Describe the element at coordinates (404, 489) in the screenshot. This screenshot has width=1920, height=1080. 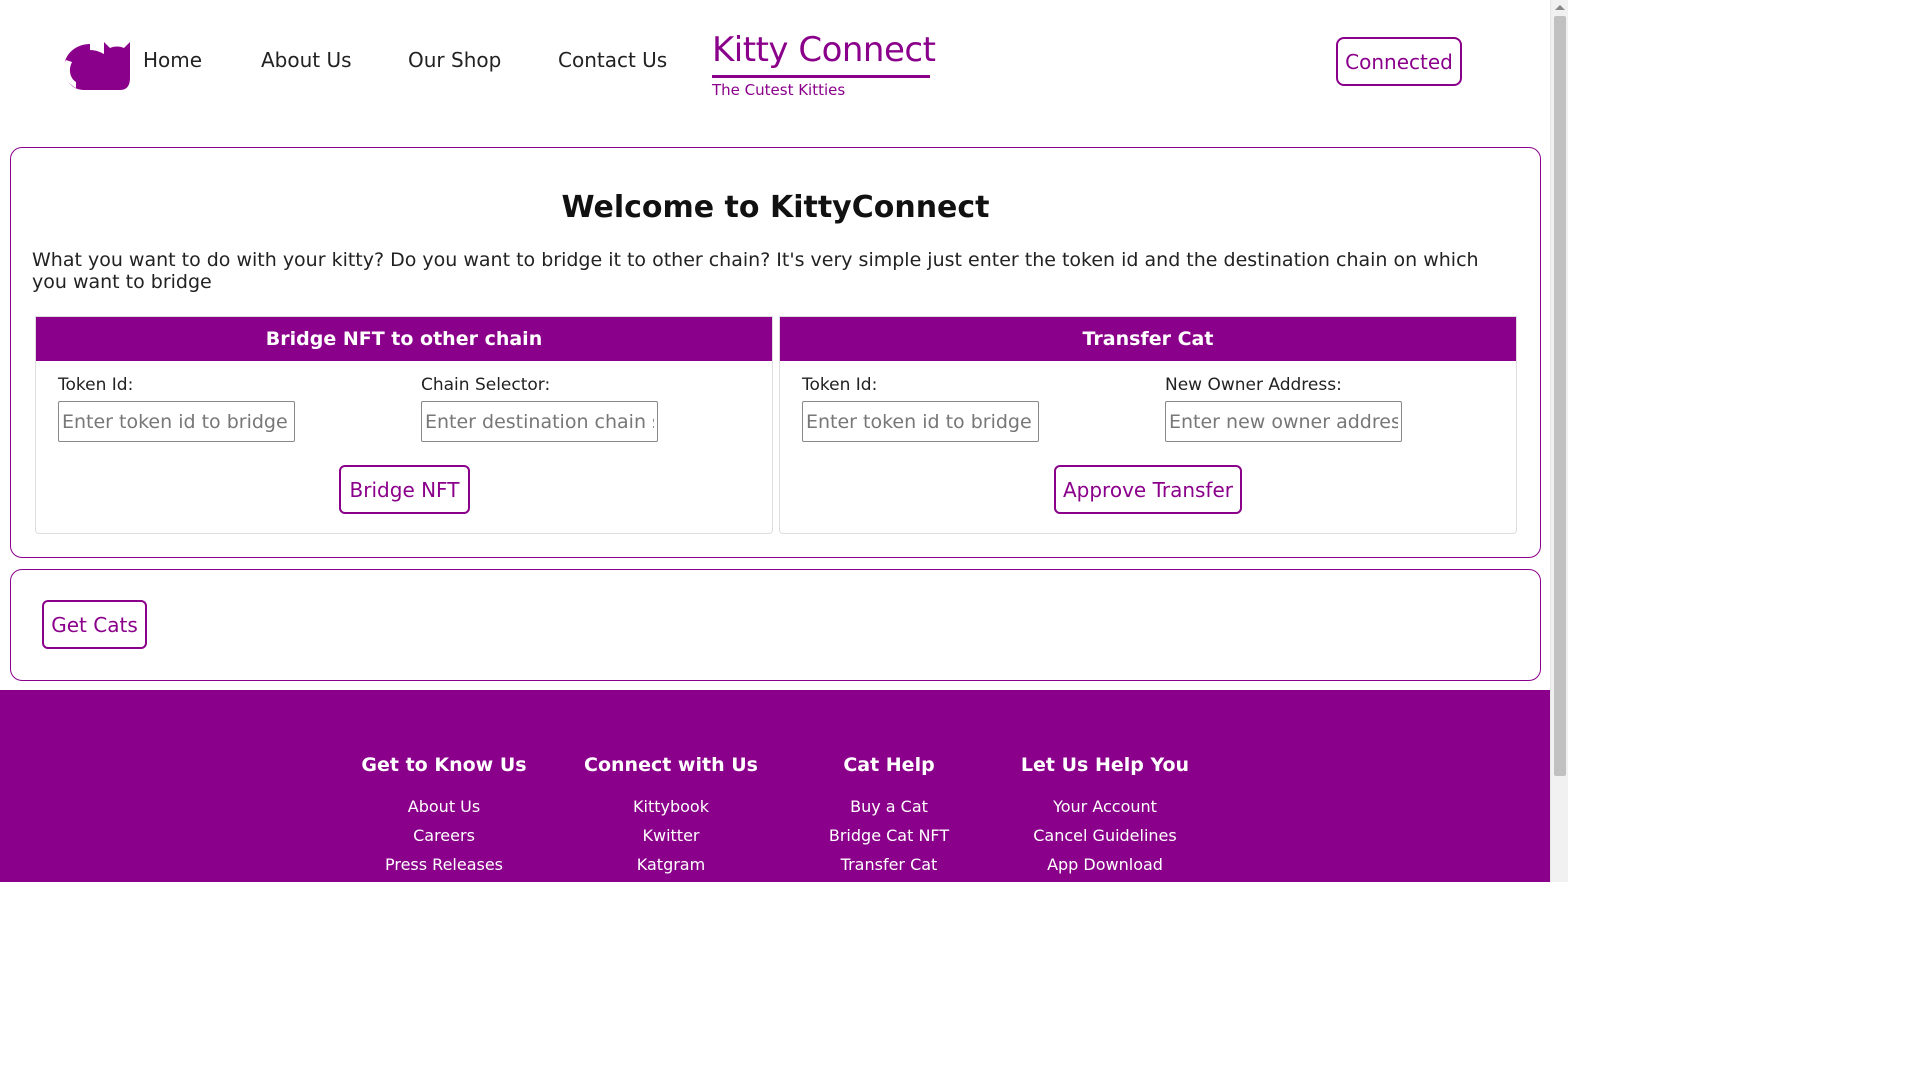
I see `bridge-nft-button: Bridge NFT` at that location.